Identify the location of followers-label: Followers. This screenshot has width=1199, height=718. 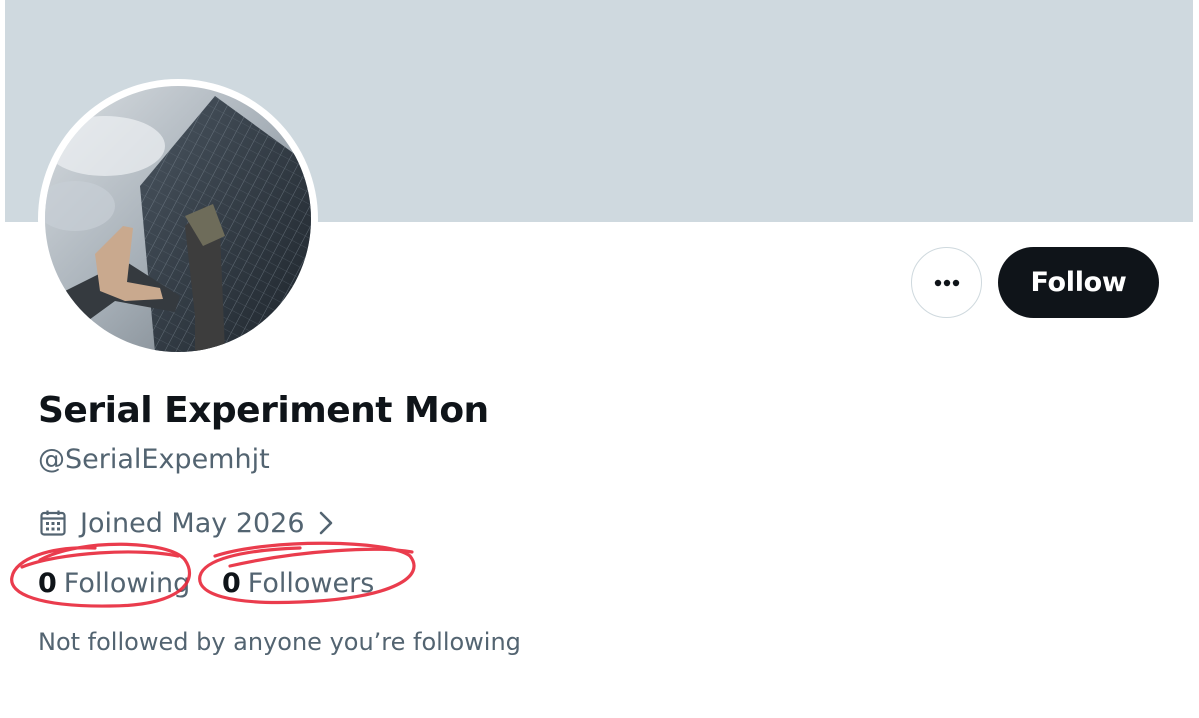
(311, 583).